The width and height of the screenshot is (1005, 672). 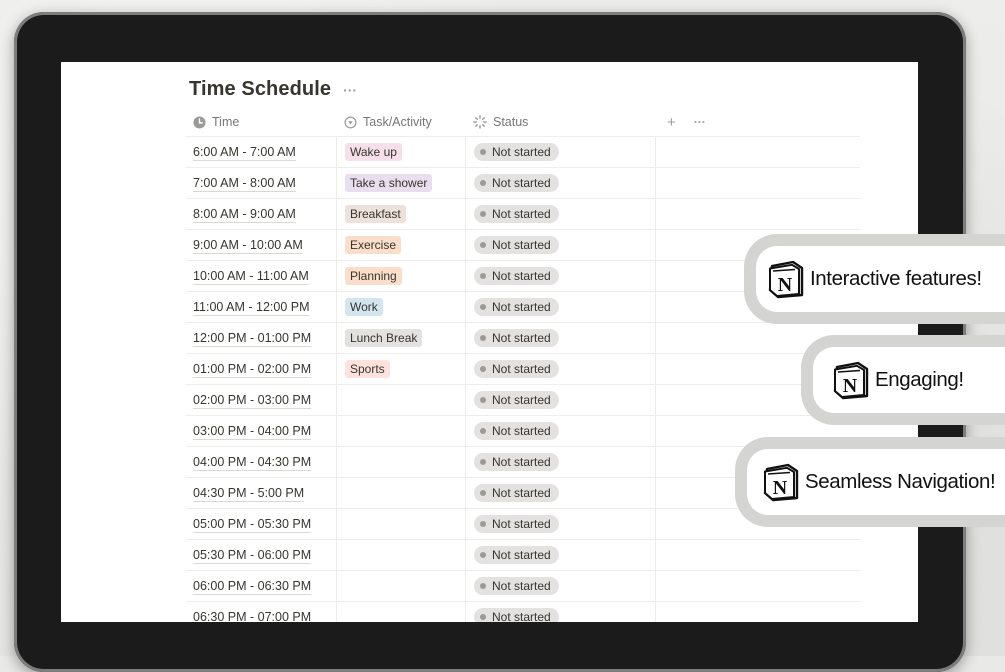 I want to click on time-cell: 03:00 PM - 04:00 PM, so click(x=261, y=431).